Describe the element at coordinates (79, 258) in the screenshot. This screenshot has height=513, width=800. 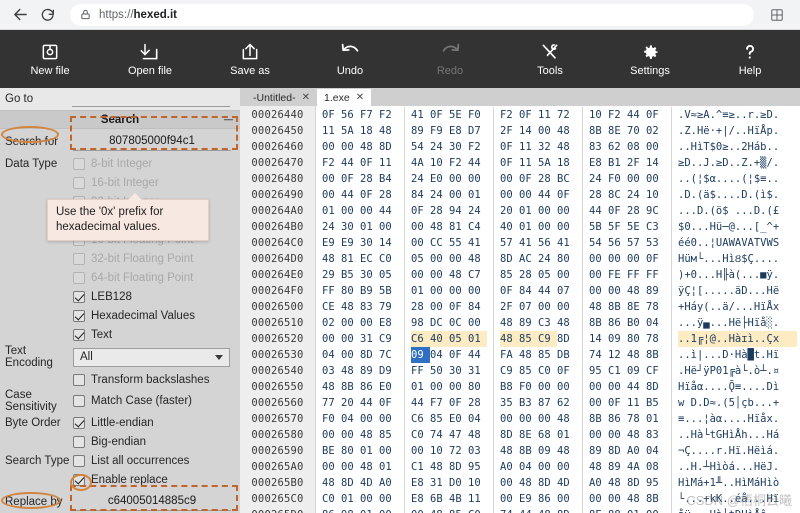
I see `checkbox-32bit-float` at that location.